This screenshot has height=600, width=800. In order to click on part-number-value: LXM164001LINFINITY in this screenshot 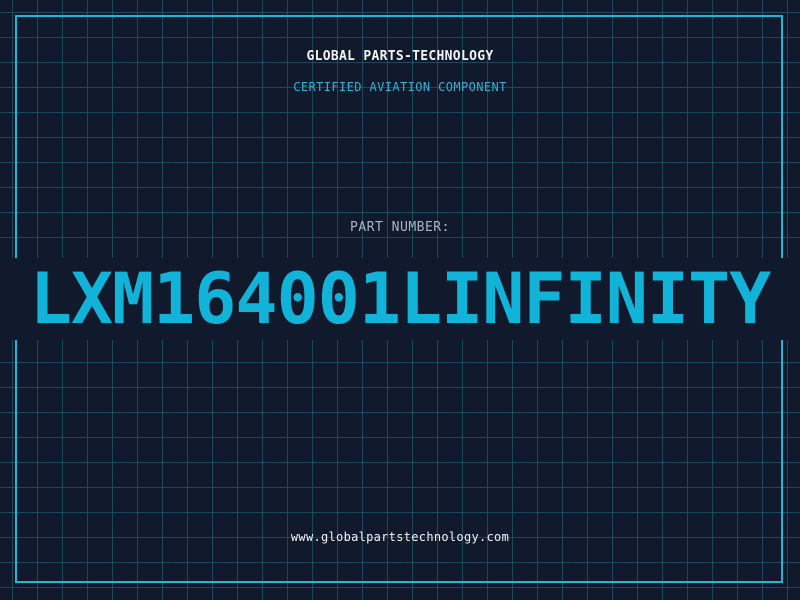, I will do `click(400, 299)`.